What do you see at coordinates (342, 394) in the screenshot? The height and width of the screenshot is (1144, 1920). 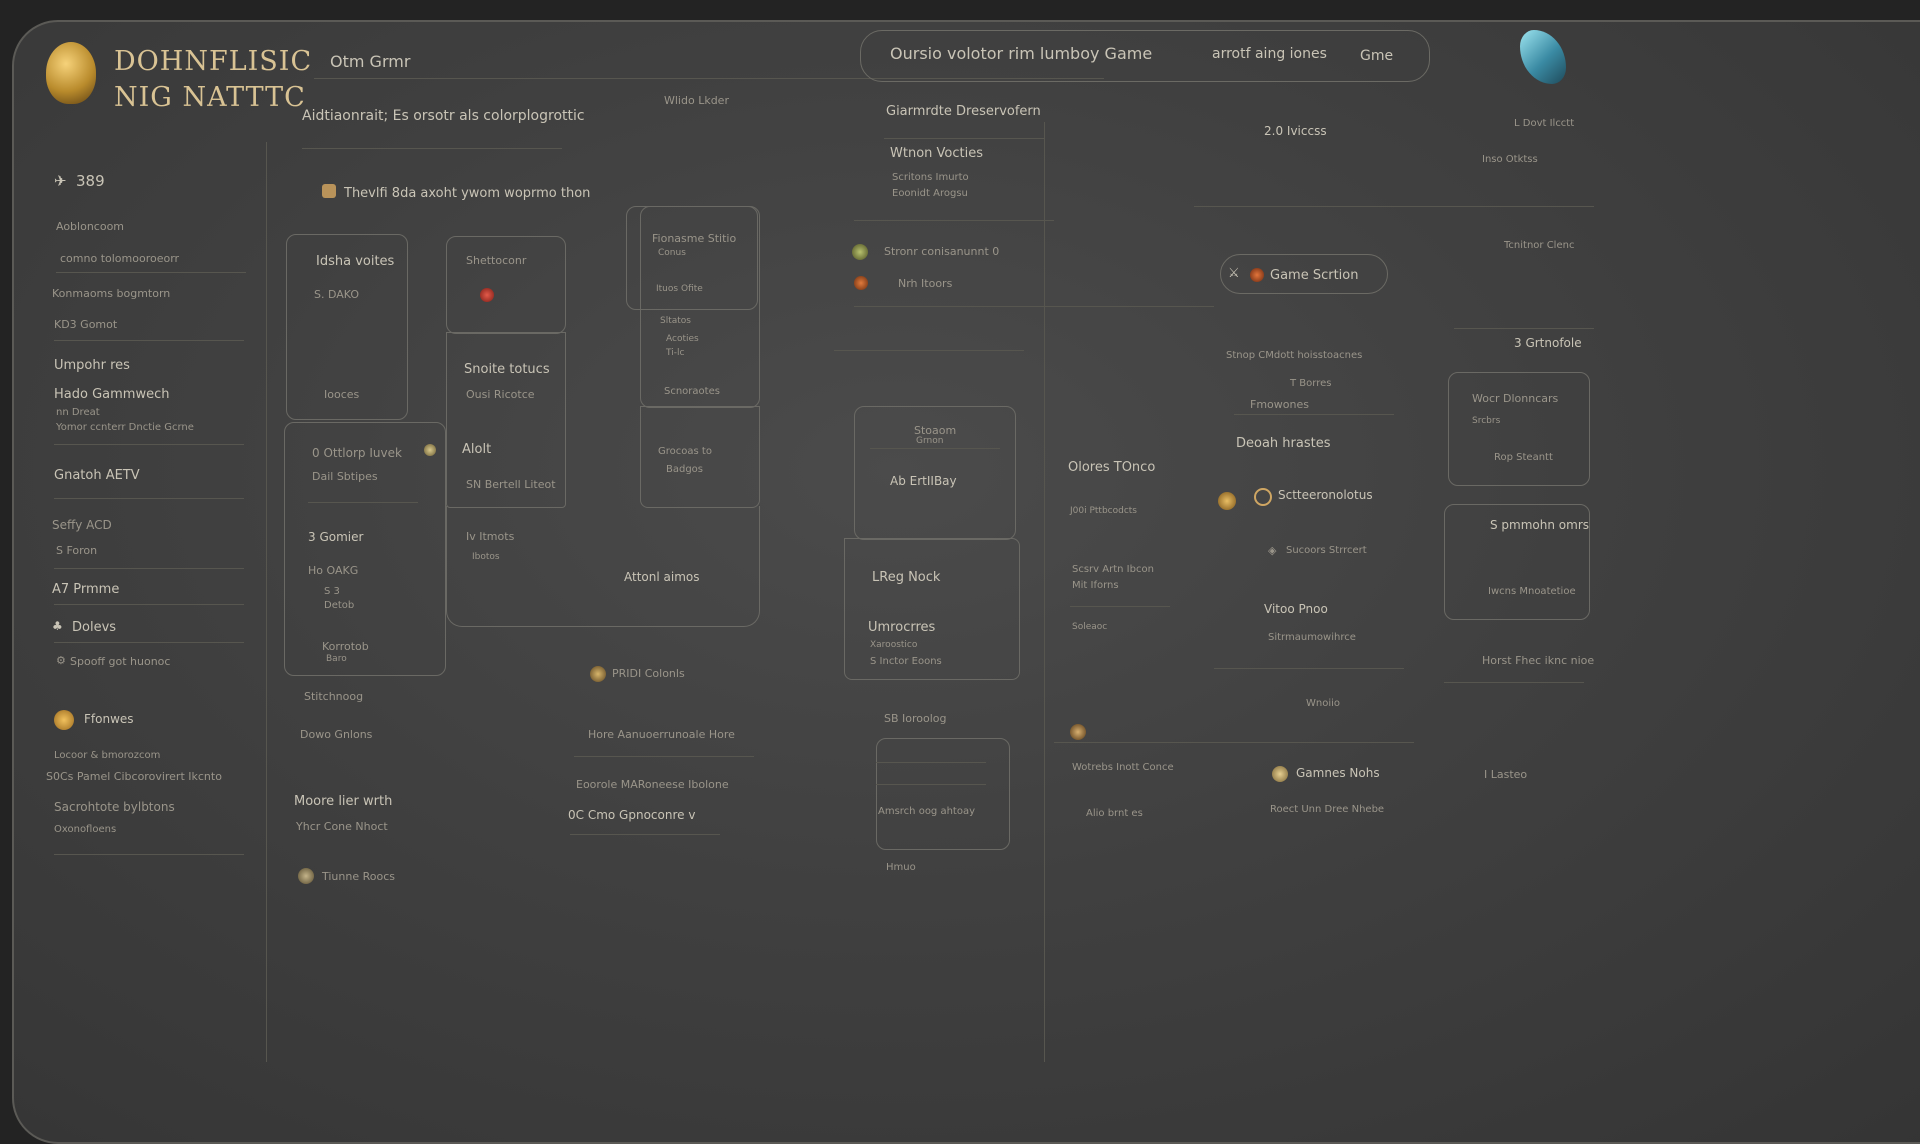 I see `card-1-foot: Iooces` at bounding box center [342, 394].